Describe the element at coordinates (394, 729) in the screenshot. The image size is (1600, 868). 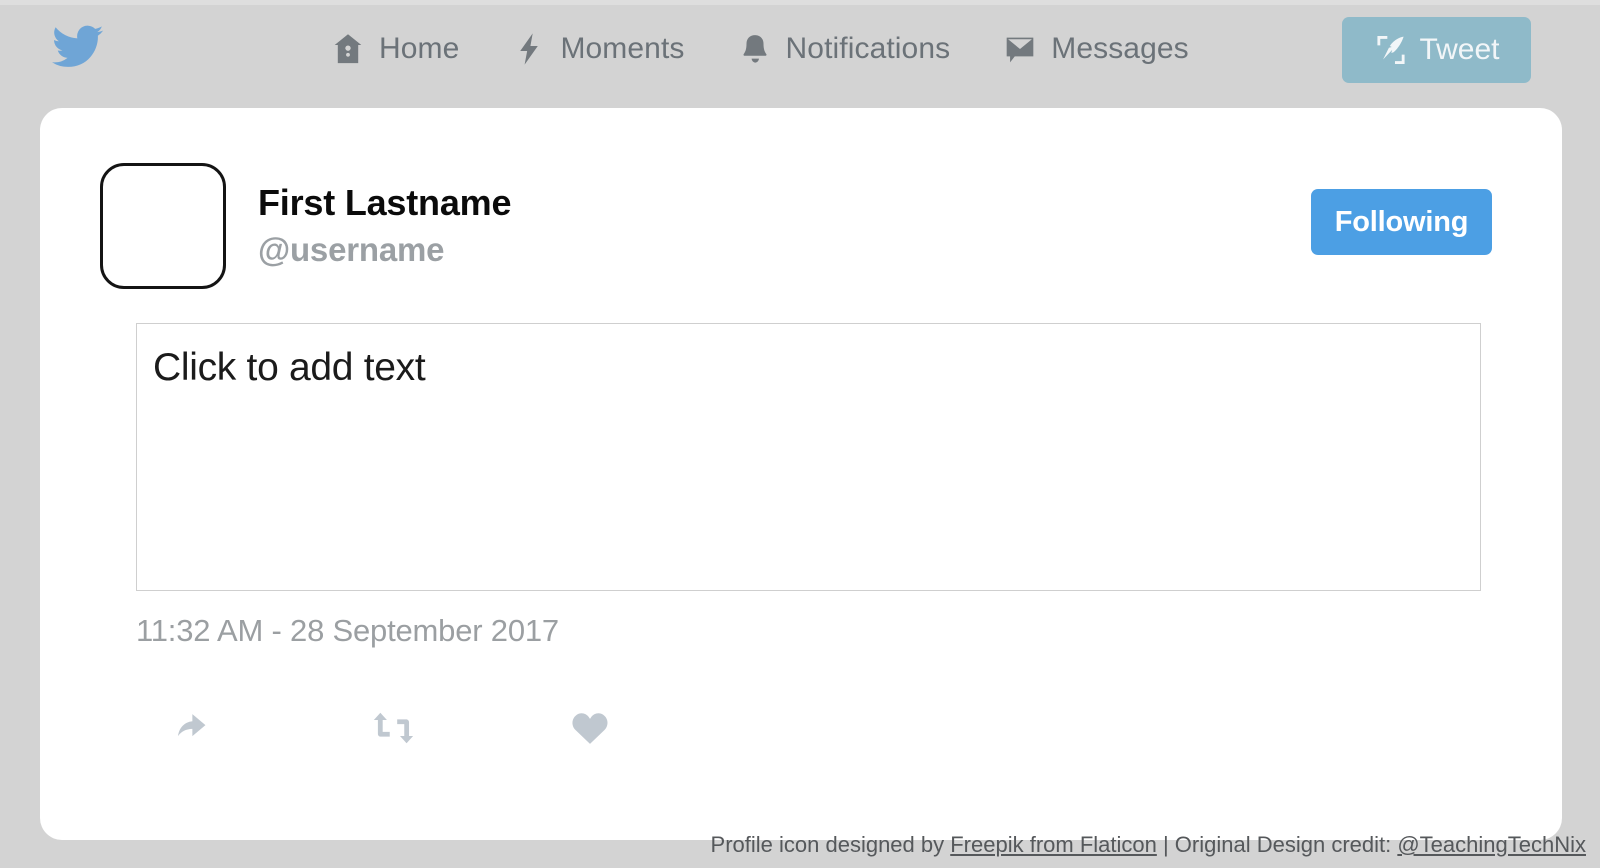
I see `retweet-icon` at that location.